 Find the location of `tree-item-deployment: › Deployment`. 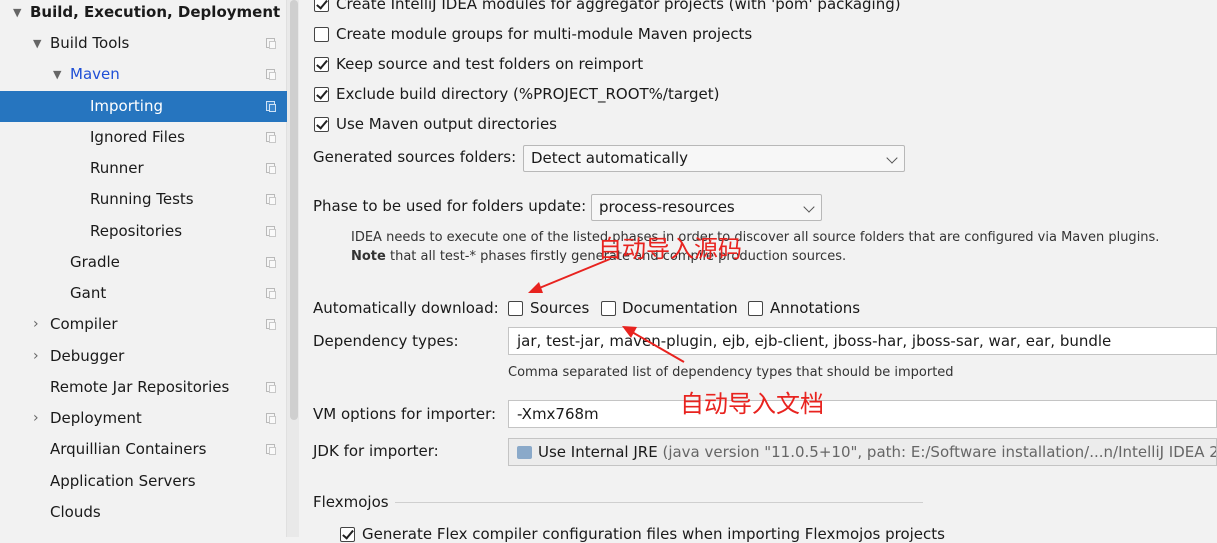

tree-item-deployment: › Deployment is located at coordinates (143, 418).